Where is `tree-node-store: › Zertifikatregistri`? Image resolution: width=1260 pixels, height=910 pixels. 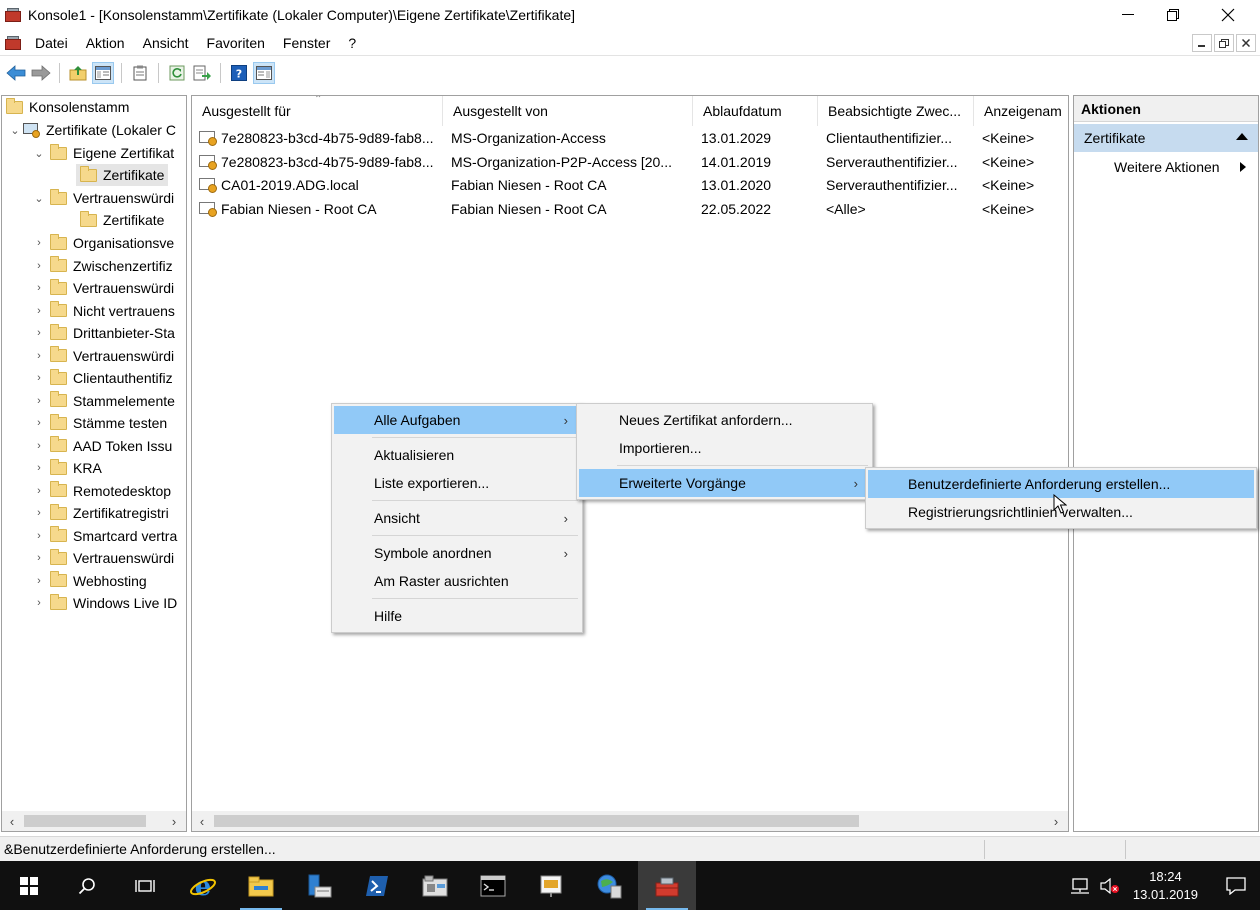 tree-node-store: › Zertifikatregistri is located at coordinates (100, 513).